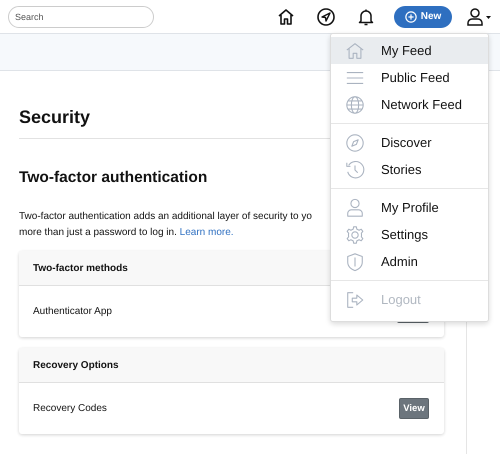 This screenshot has width=500, height=454. What do you see at coordinates (409, 104) in the screenshot?
I see `menu-item: Network Feed` at bounding box center [409, 104].